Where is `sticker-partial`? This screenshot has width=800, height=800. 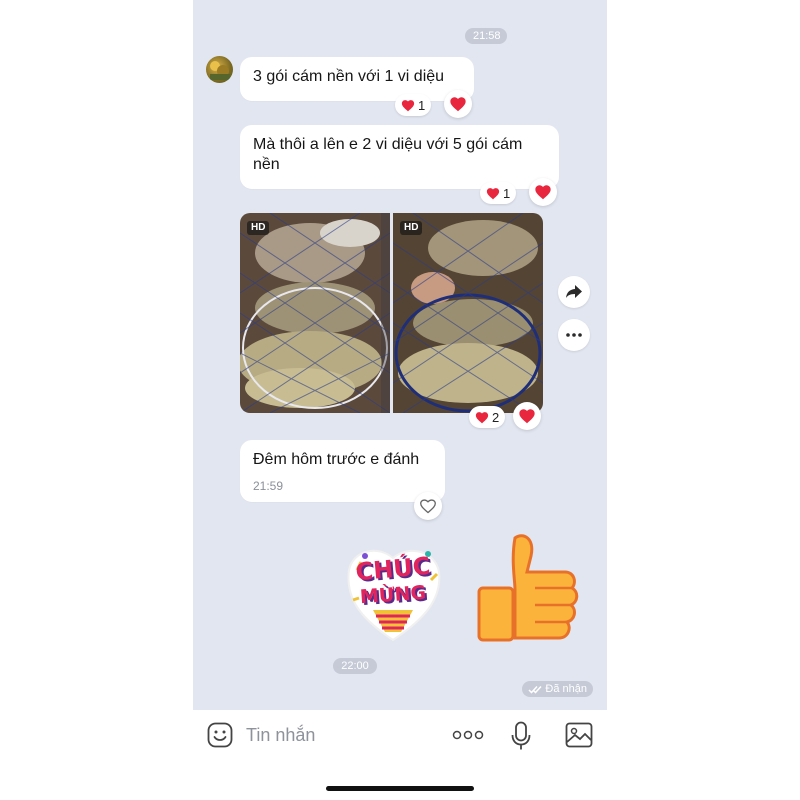
sticker-partial is located at coordinates (523, 4).